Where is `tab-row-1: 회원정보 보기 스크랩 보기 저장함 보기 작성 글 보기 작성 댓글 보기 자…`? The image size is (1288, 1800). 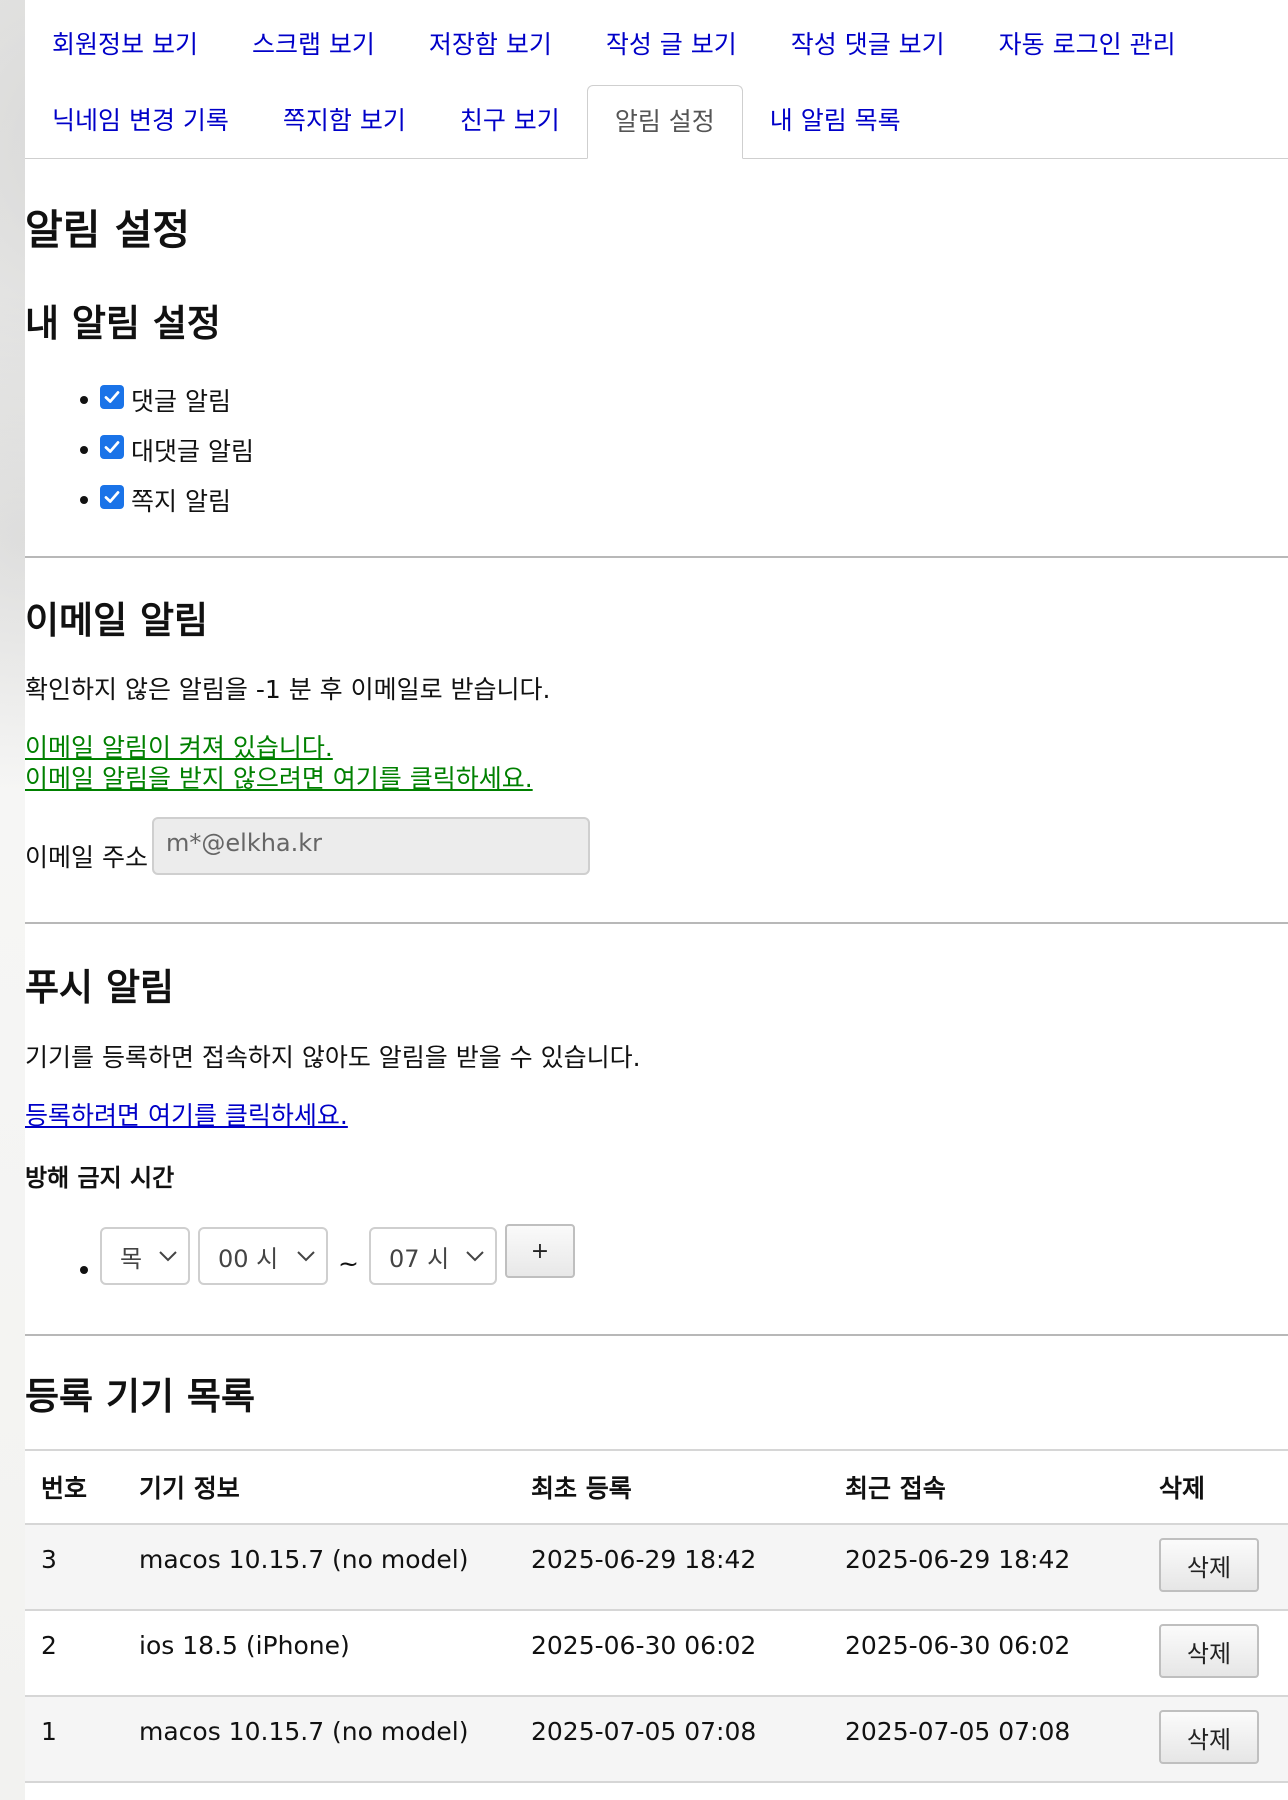 tab-row-1: 회원정보 보기 스크랩 보기 저장함 보기 작성 글 보기 작성 댓글 보기 자… is located at coordinates (614, 45).